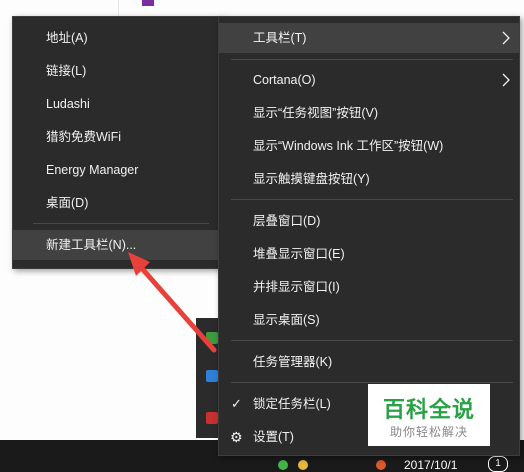  What do you see at coordinates (299, 254) in the screenshot?
I see `menu-item-label: 堆叠显示窗口(E)` at bounding box center [299, 254].